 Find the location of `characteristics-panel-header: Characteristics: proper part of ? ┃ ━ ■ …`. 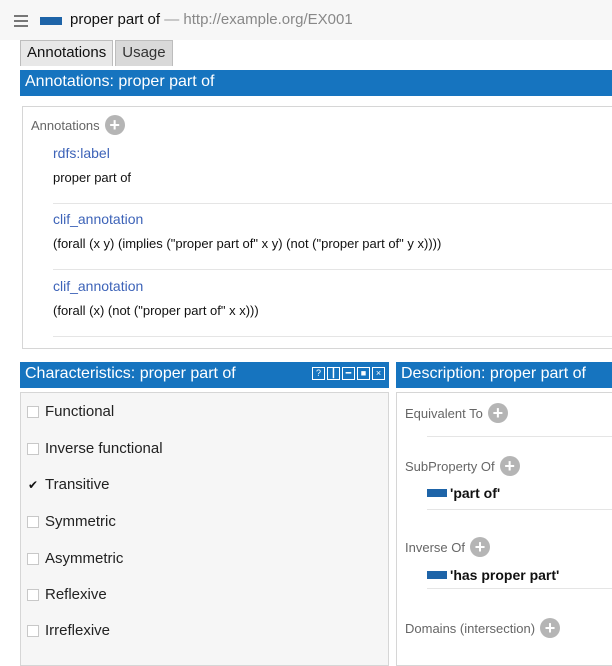

characteristics-panel-header: Characteristics: proper part of ? ┃ ━ ■ … is located at coordinates (204, 375).